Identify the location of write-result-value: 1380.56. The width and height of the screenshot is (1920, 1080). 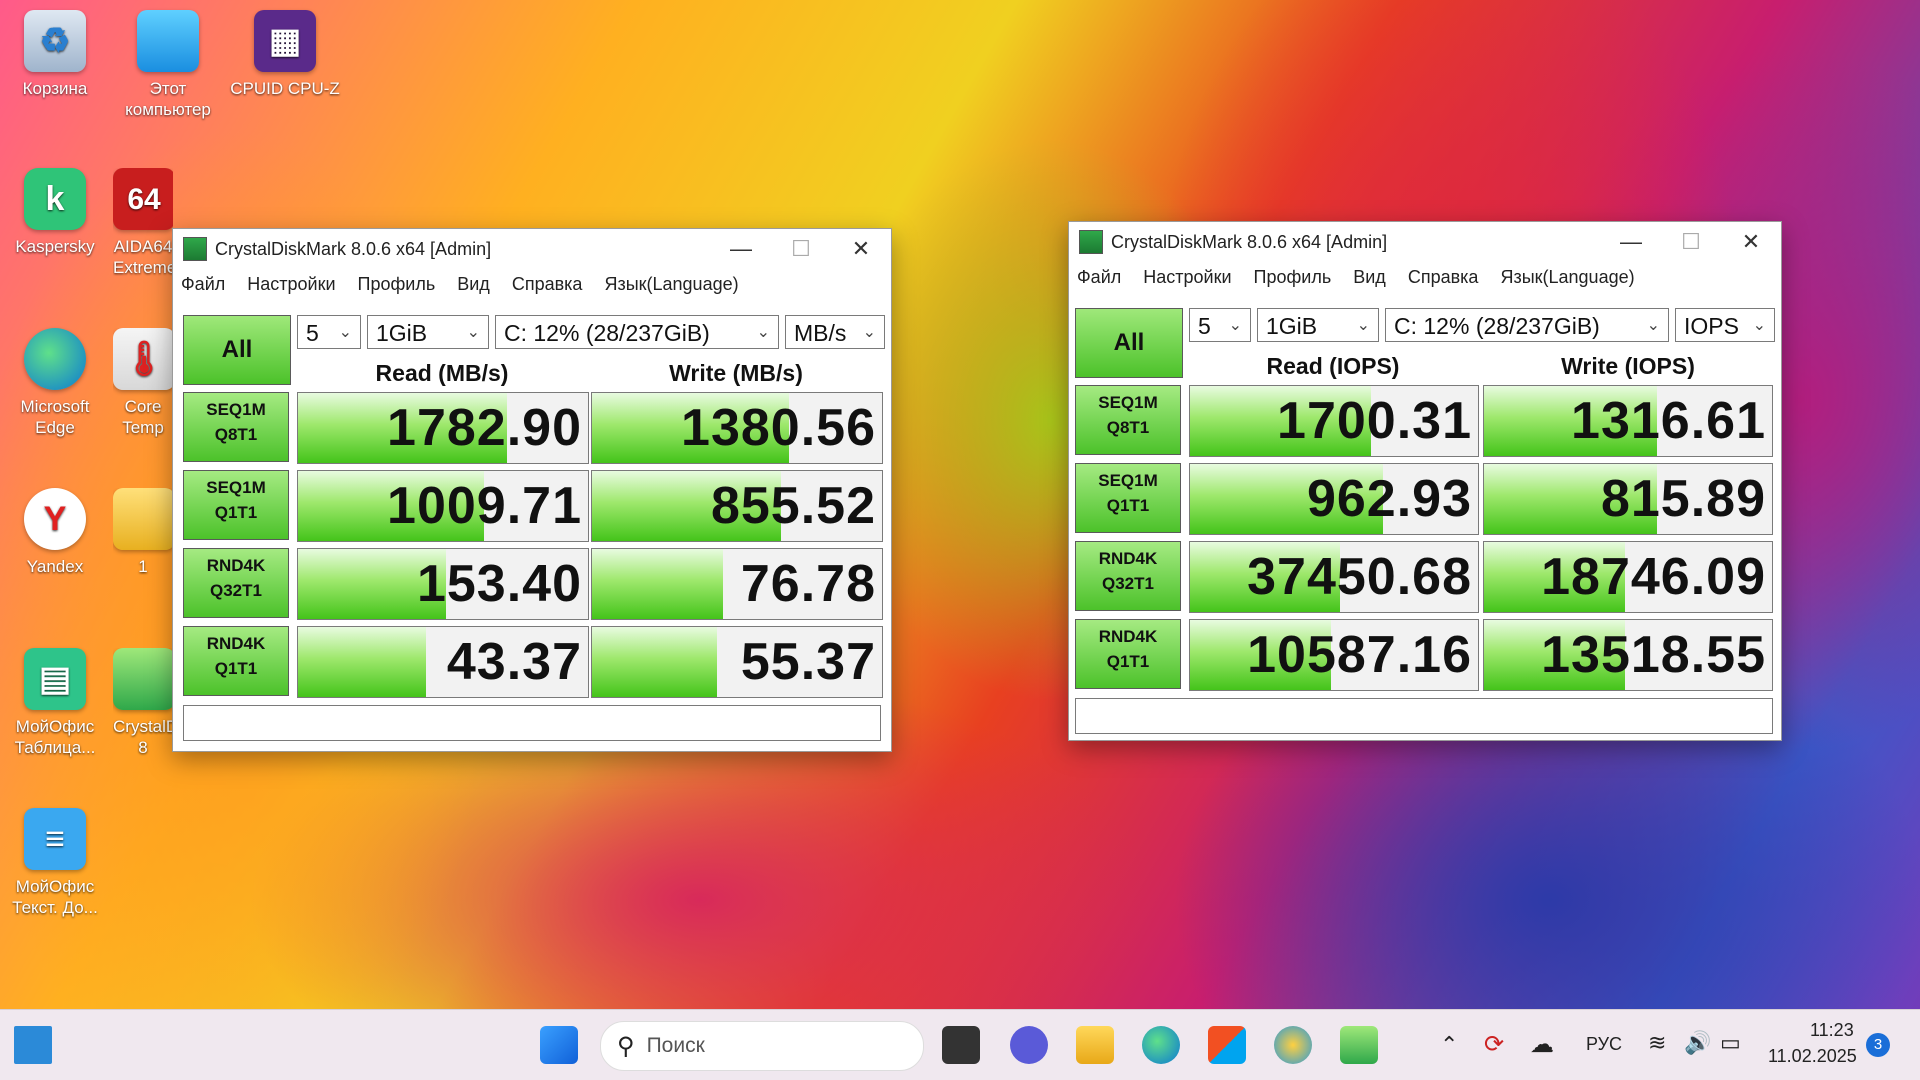
(778, 428).